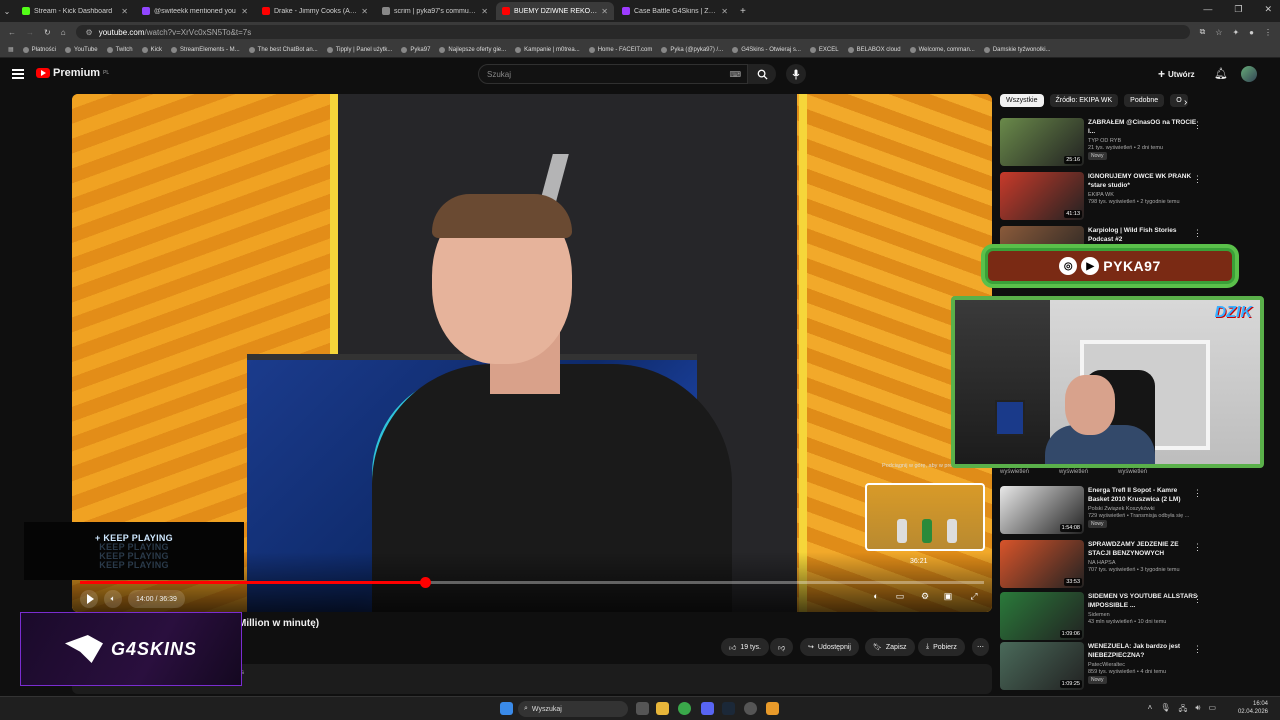 The height and width of the screenshot is (720, 1280). What do you see at coordinates (675, 11) in the screenshot?
I see `browser-tab: Case Battle G4Skins | Zdobywaj ✕` at bounding box center [675, 11].